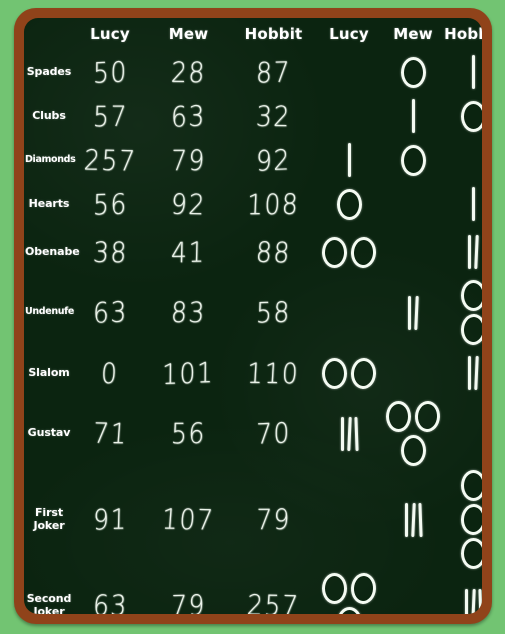 The width and height of the screenshot is (505, 634). I want to click on points-cell: 41, so click(188, 252).